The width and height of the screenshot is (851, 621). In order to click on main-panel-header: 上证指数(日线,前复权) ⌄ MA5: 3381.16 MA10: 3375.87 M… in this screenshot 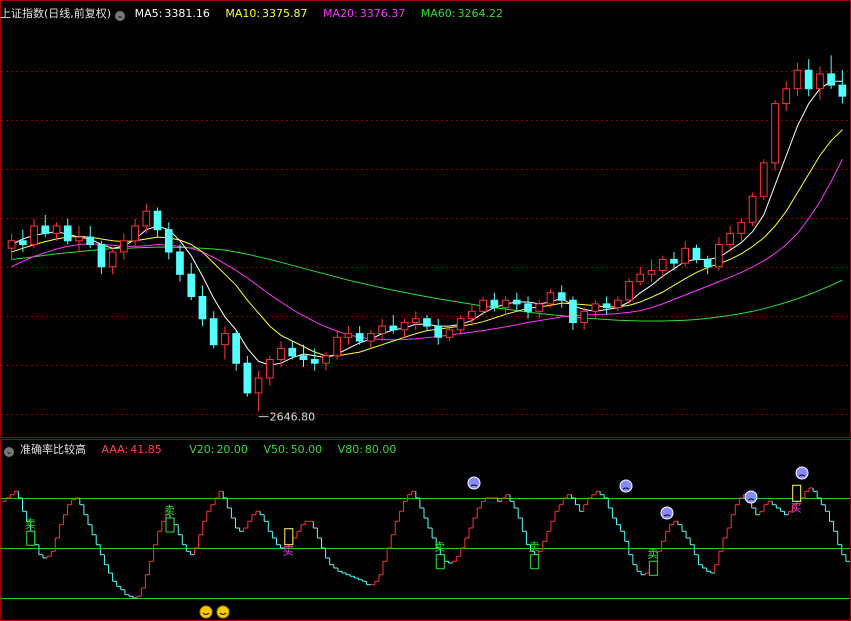, I will do `click(257, 14)`.